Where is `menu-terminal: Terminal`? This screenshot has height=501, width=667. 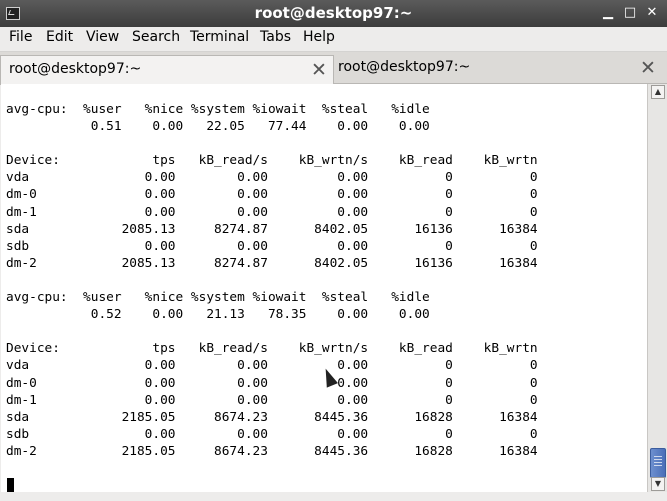 menu-terminal: Terminal is located at coordinates (219, 37).